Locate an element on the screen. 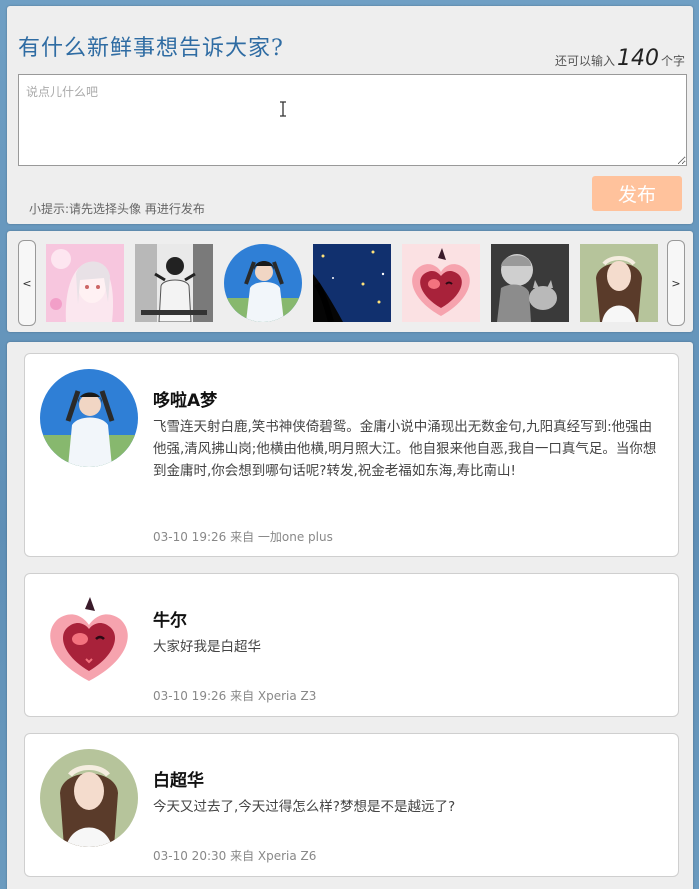  avatar-next-button: > is located at coordinates (676, 283).